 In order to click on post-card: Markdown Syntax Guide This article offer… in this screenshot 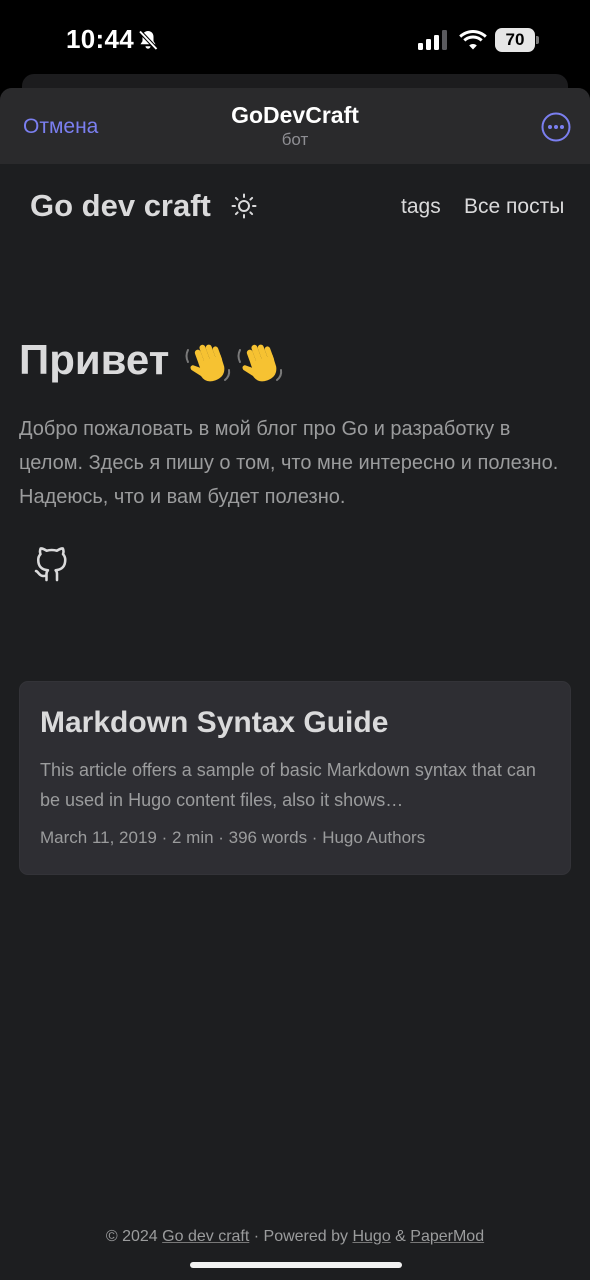, I will do `click(295, 778)`.